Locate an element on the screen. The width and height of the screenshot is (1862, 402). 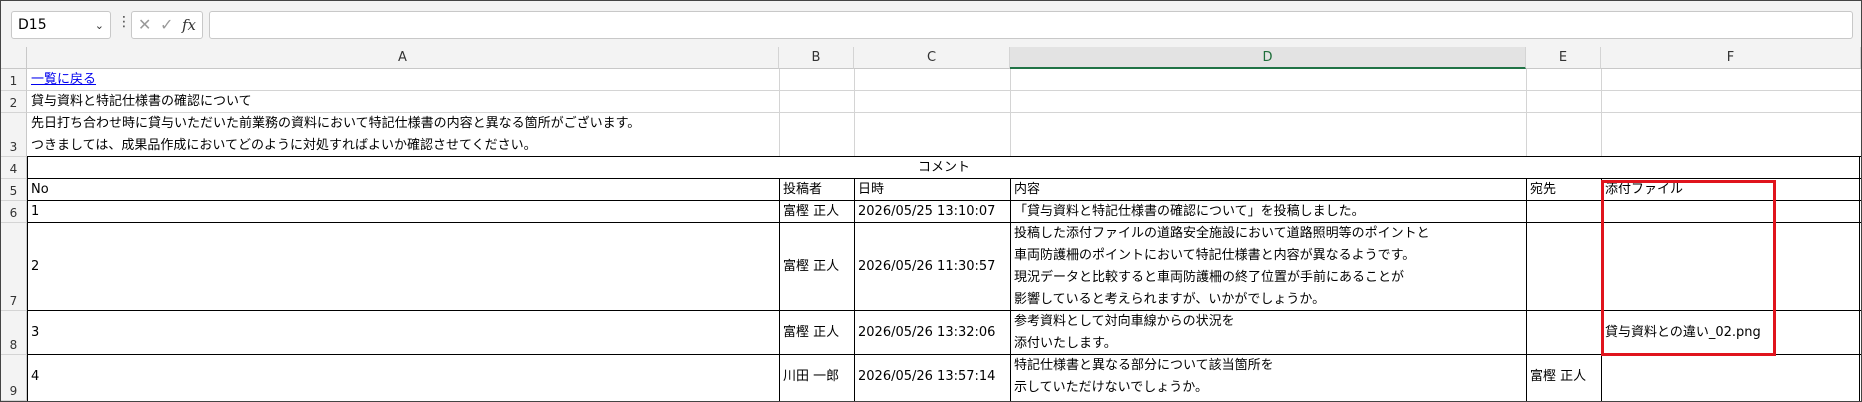
comment-header: コメント is located at coordinates (943, 167).